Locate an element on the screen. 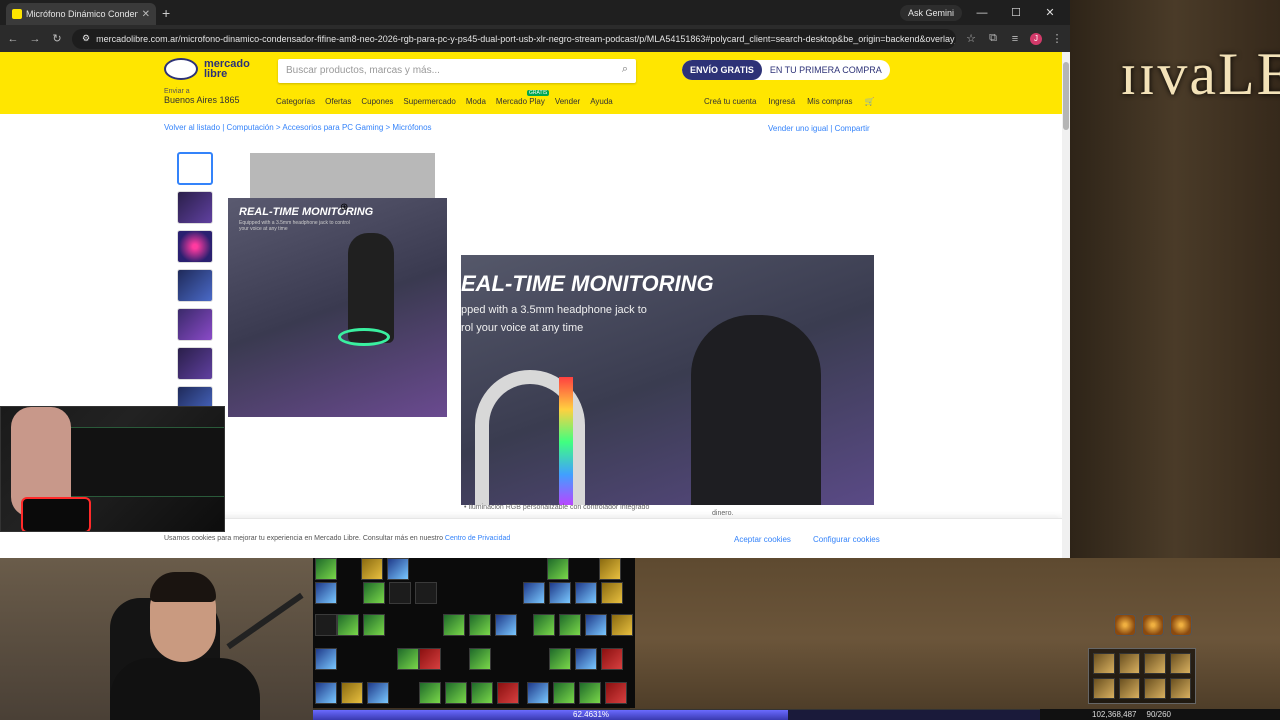 This screenshot has height=720, width=1280. back-icon: ← is located at coordinates (13, 39).